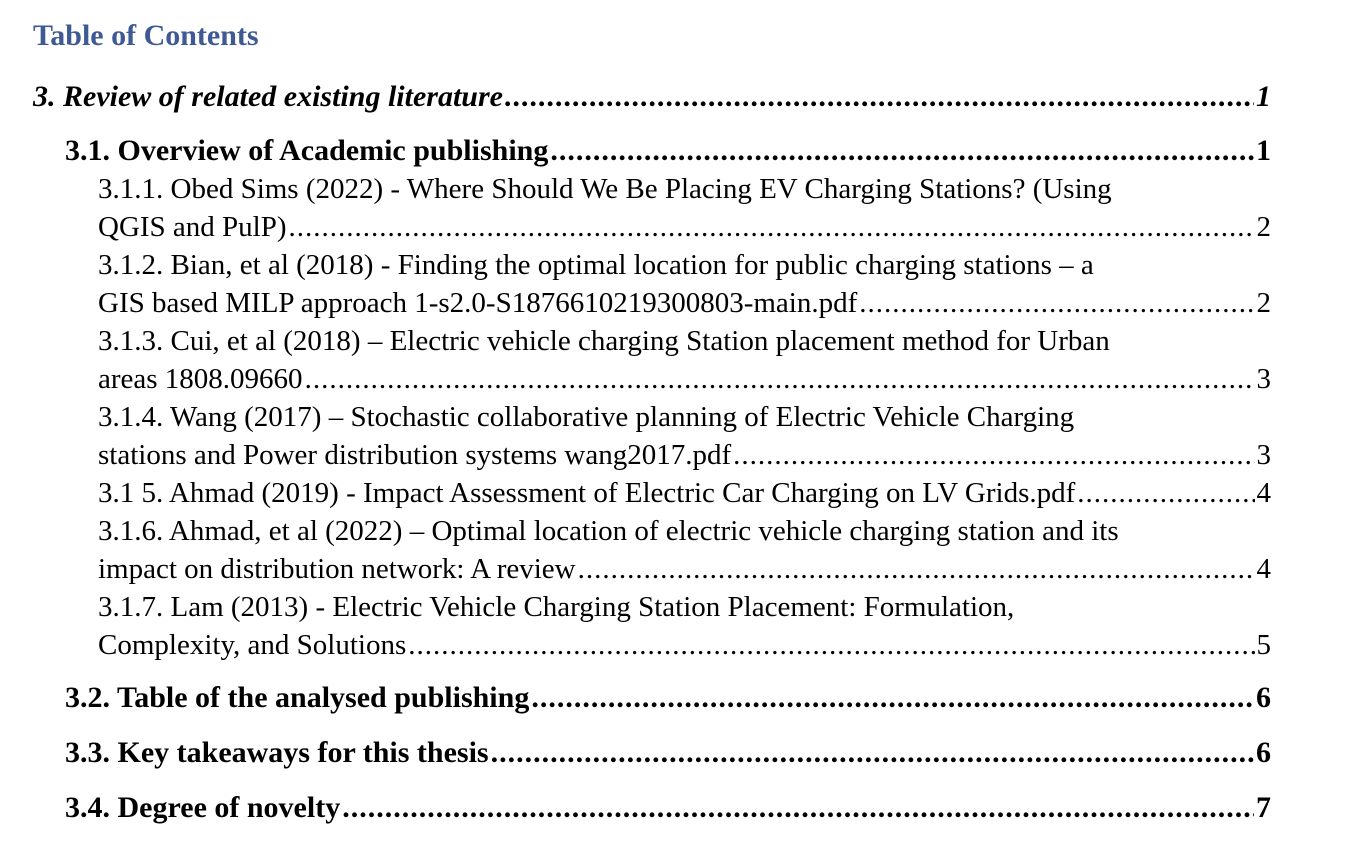  Describe the element at coordinates (200, 379) in the screenshot. I see `toc-entry-text: areas 1808.09660` at that location.